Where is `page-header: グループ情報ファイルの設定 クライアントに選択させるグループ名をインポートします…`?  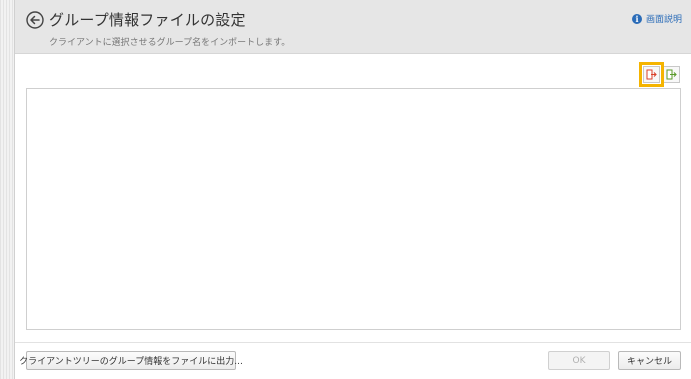 page-header: グループ情報ファイルの設定 クライアントに選択させるグループ名をインポートします… is located at coordinates (353, 27).